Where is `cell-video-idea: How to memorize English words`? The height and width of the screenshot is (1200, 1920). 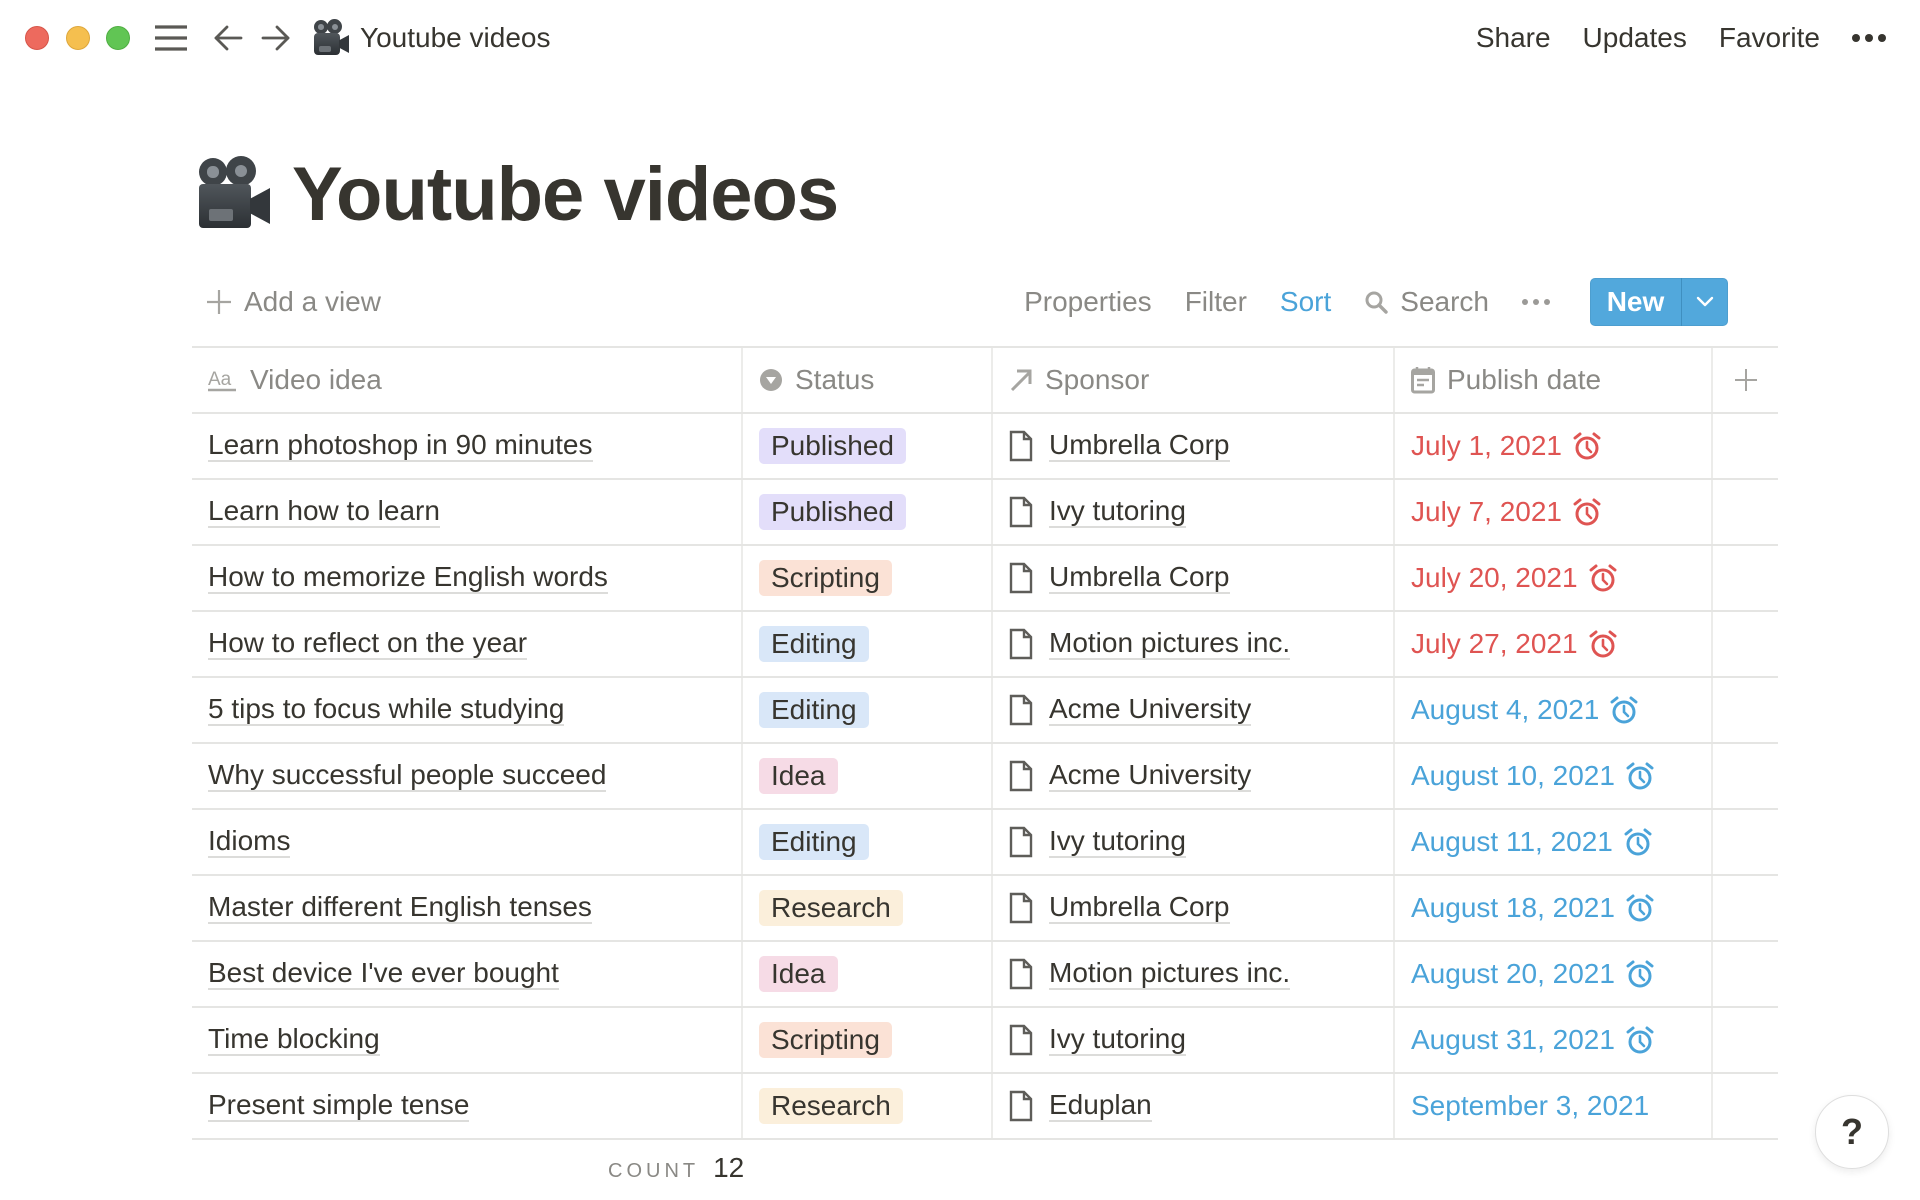 cell-video-idea: How to memorize English words is located at coordinates (467, 578).